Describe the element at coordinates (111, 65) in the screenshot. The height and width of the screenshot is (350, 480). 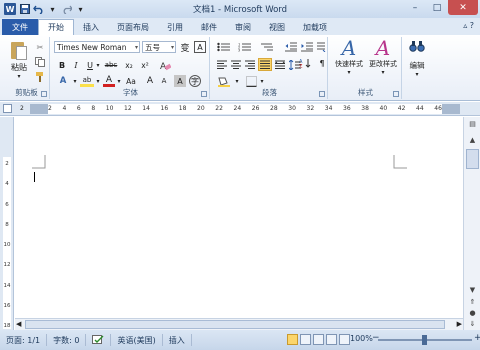
I see `strikethrough-button: abc` at that location.